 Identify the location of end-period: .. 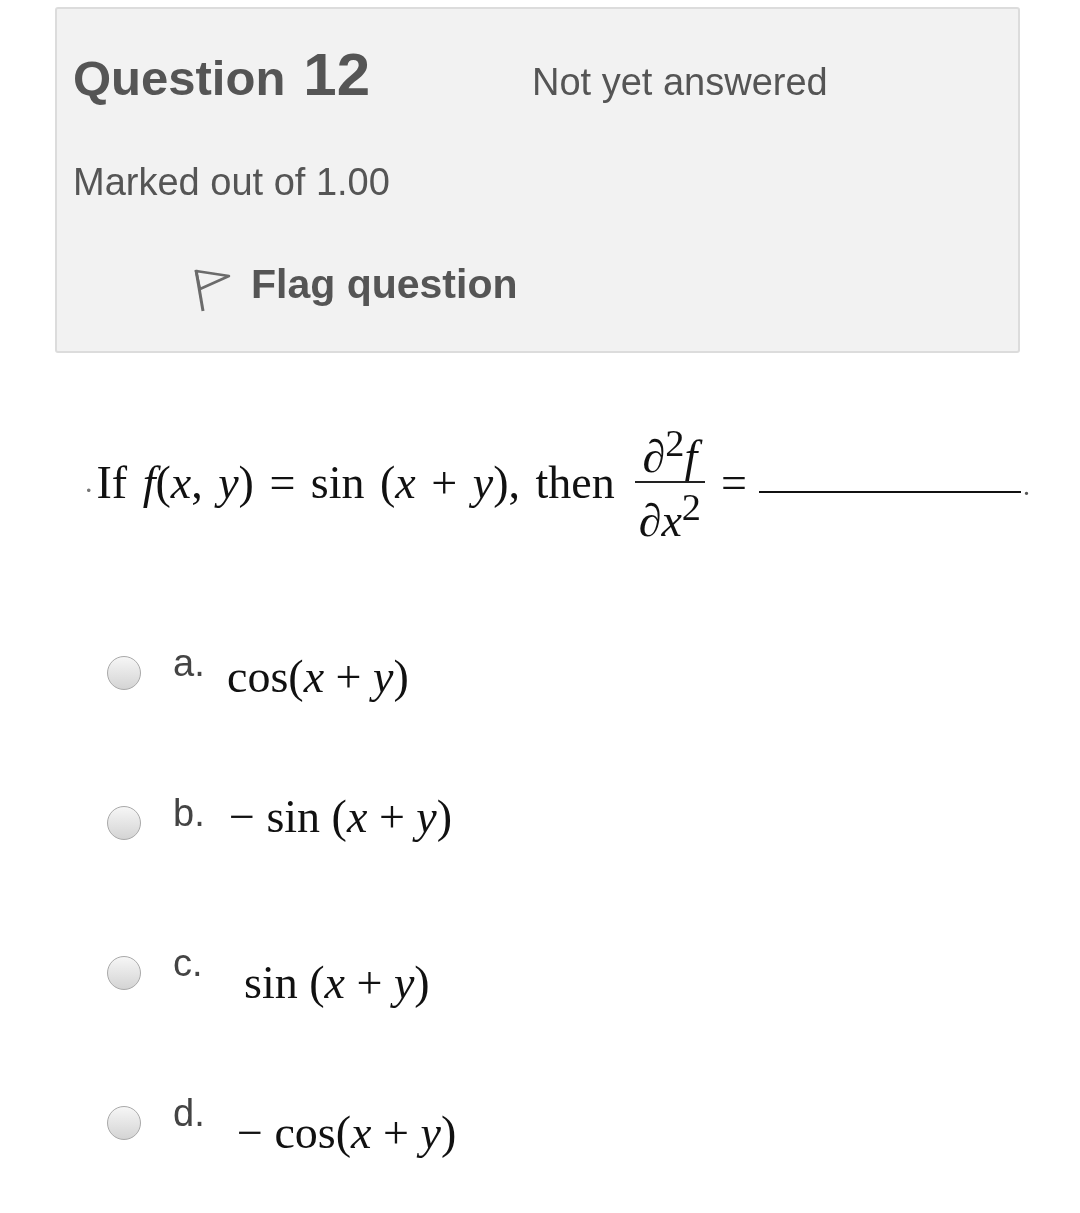
(1026, 486).